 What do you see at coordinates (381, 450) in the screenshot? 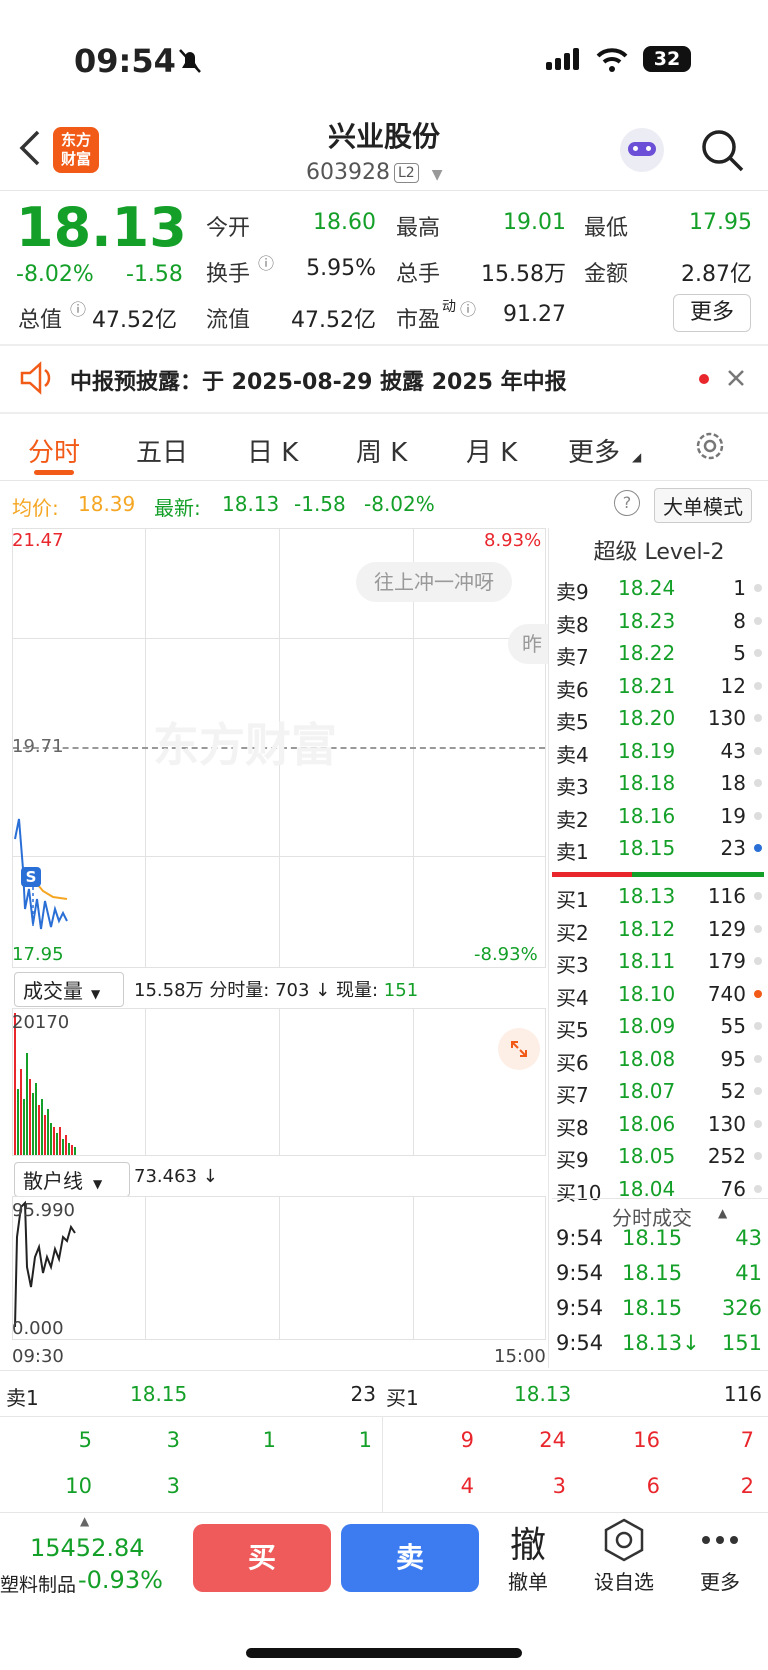
I see `tab-weekly-k: 周 K` at bounding box center [381, 450].